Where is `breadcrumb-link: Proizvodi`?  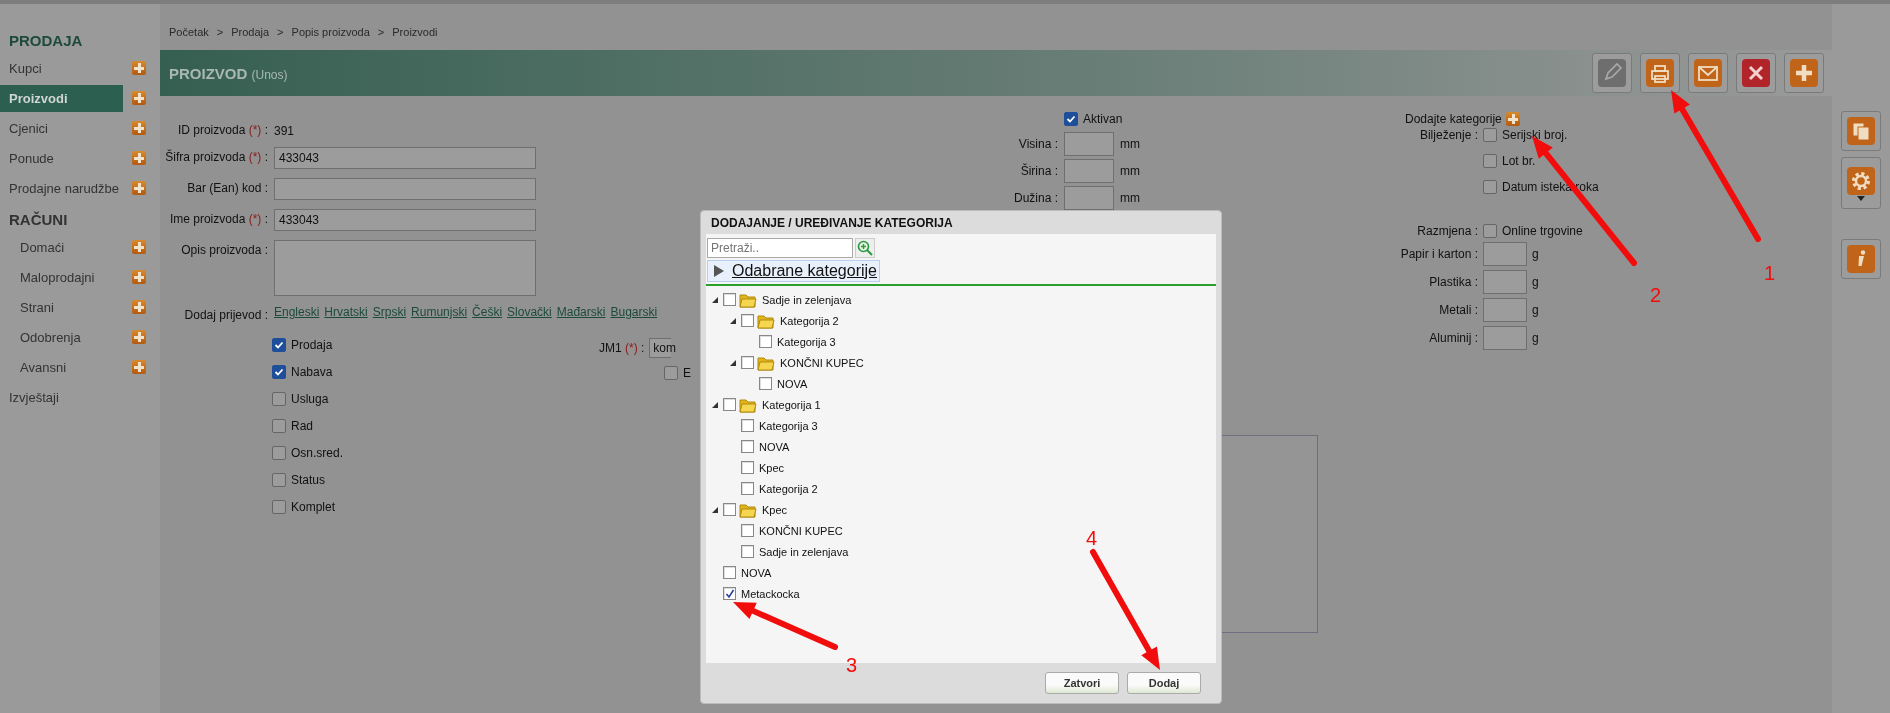
breadcrumb-link: Proizvodi is located at coordinates (415, 38).